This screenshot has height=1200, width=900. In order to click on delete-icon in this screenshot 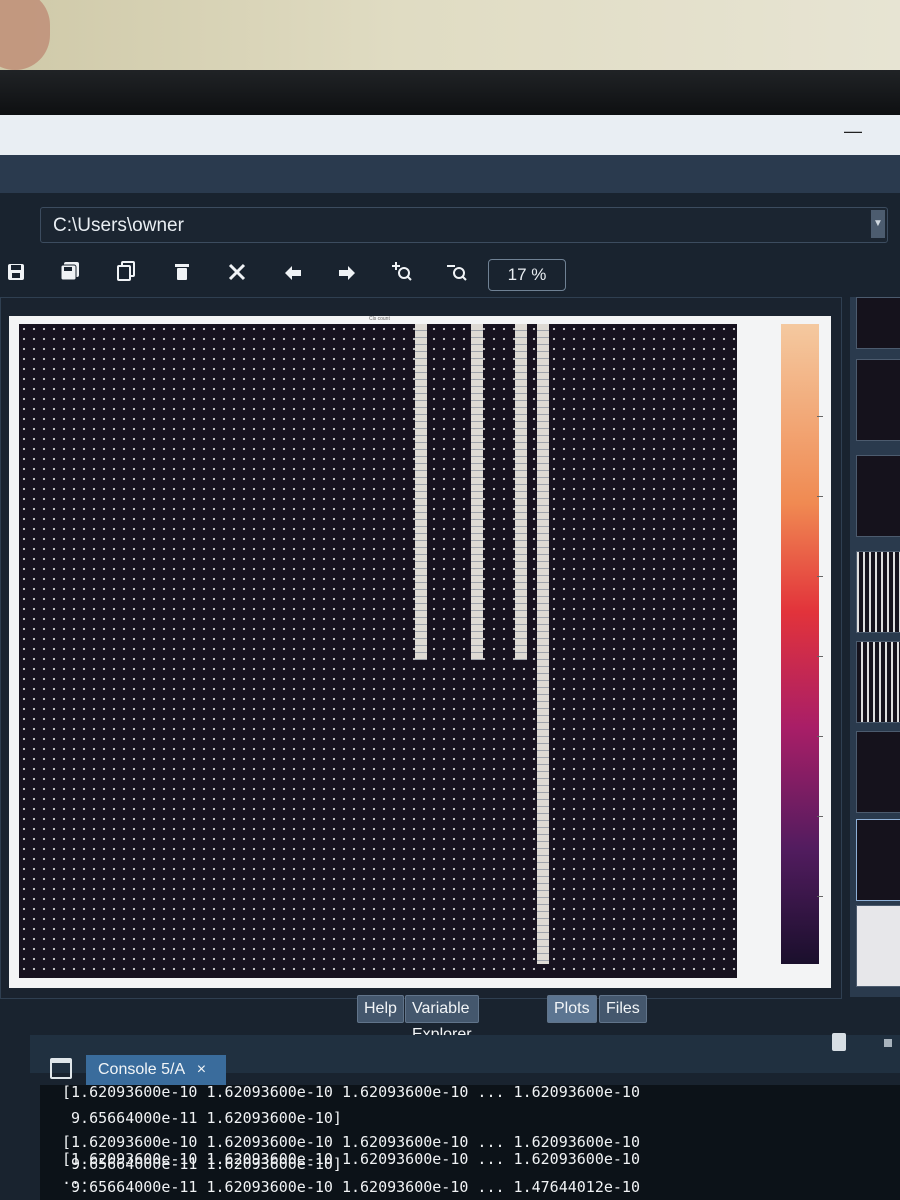, I will do `click(182, 275)`.